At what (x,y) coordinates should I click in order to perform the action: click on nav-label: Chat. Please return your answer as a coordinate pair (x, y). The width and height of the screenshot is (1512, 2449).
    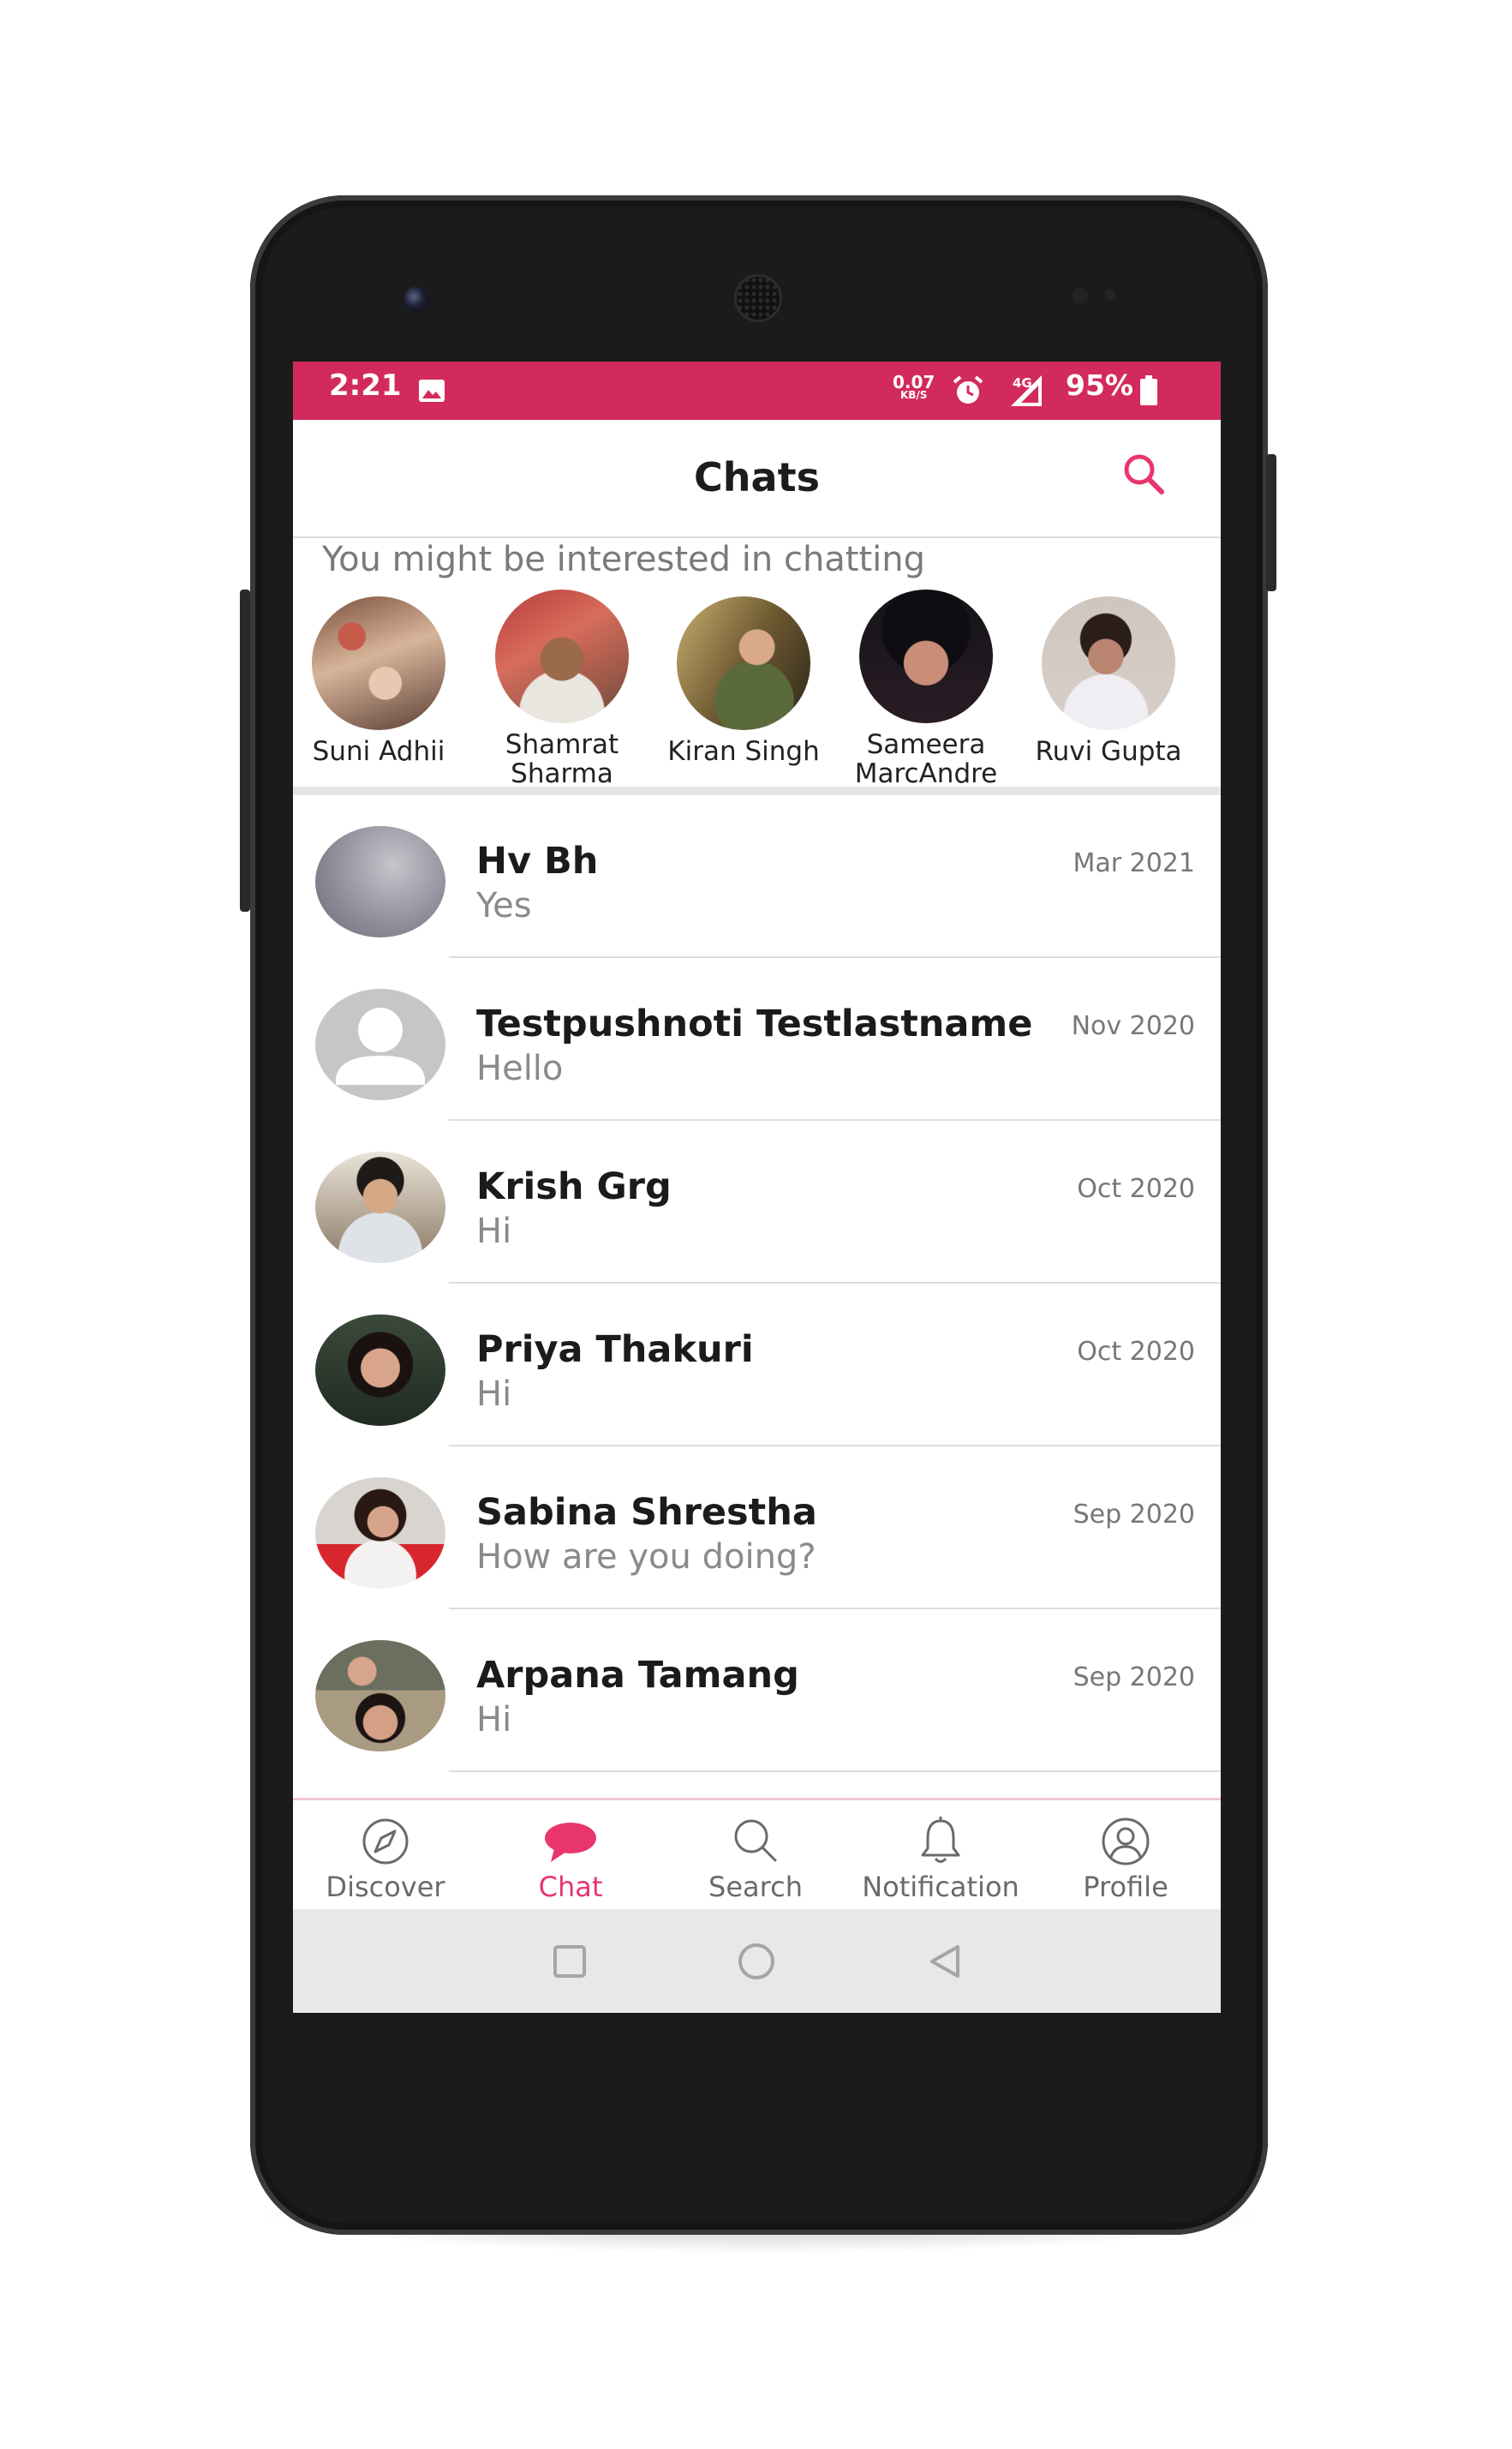
    Looking at the image, I should click on (570, 1887).